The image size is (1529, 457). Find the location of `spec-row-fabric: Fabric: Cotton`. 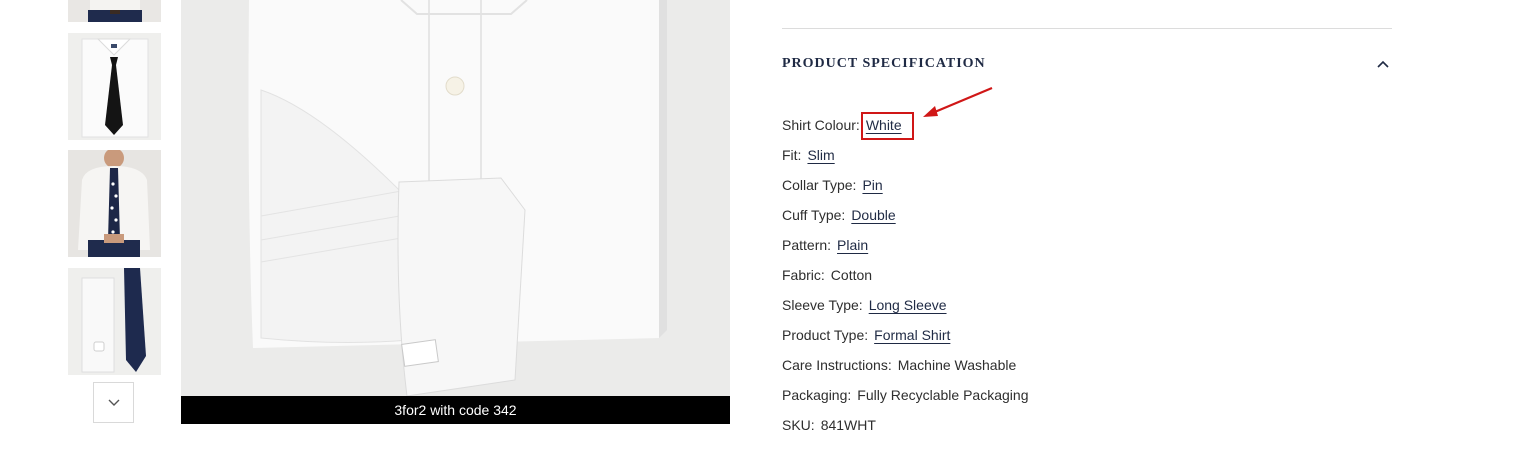

spec-row-fabric: Fabric: Cotton is located at coordinates (905, 279).